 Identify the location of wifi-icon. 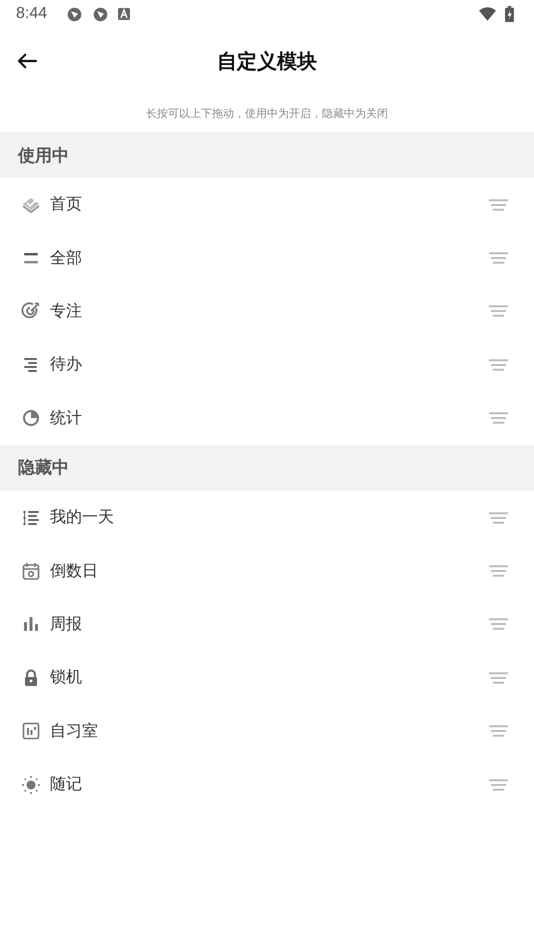
(487, 14).